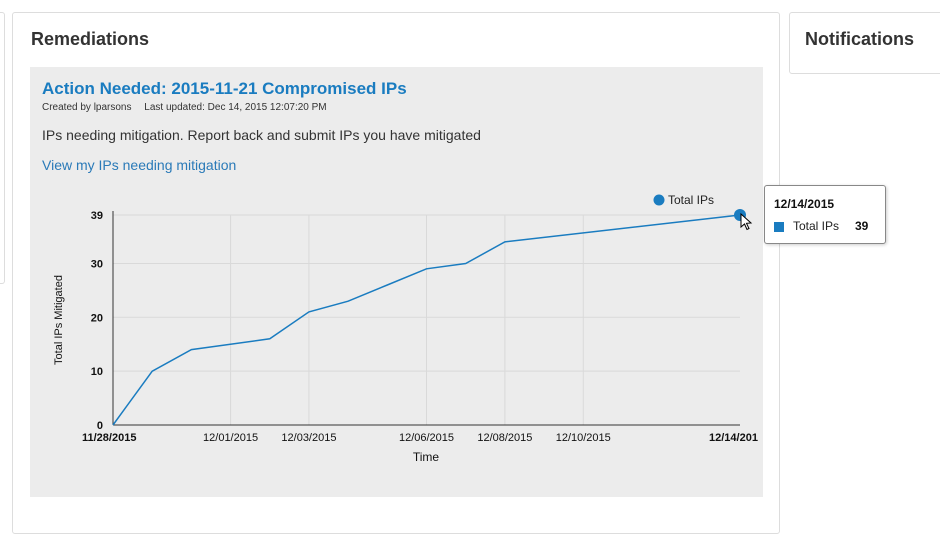 Image resolution: width=940 pixels, height=534 pixels. What do you see at coordinates (825, 214) in the screenshot?
I see `chart-tooltip: 12/14/2015 Total IPs 39` at bounding box center [825, 214].